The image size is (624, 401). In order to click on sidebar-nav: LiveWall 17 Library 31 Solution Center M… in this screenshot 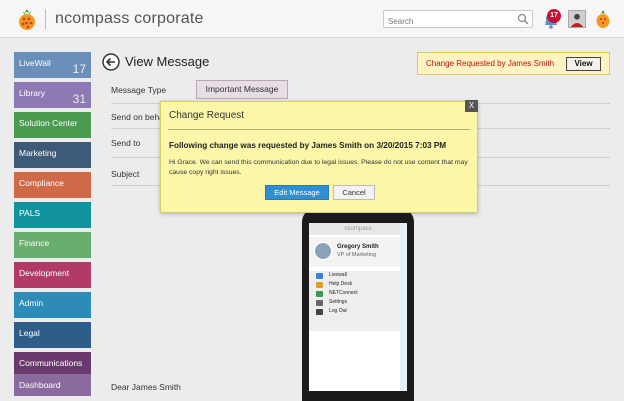, I will do `click(52, 226)`.